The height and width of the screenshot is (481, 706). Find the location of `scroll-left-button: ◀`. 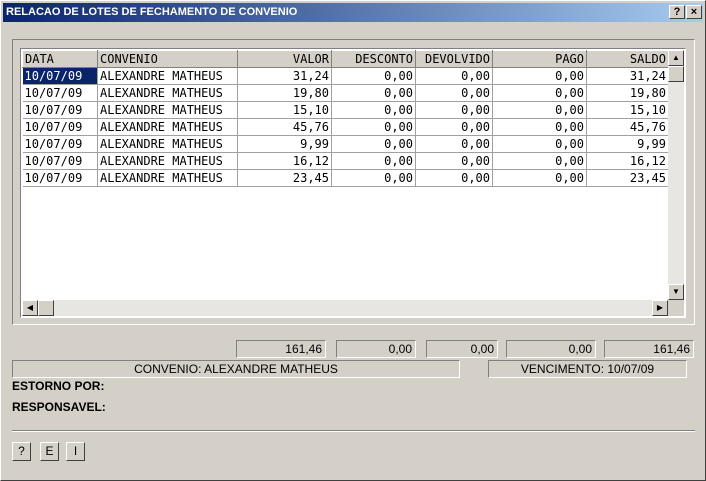

scroll-left-button: ◀ is located at coordinates (30, 308).